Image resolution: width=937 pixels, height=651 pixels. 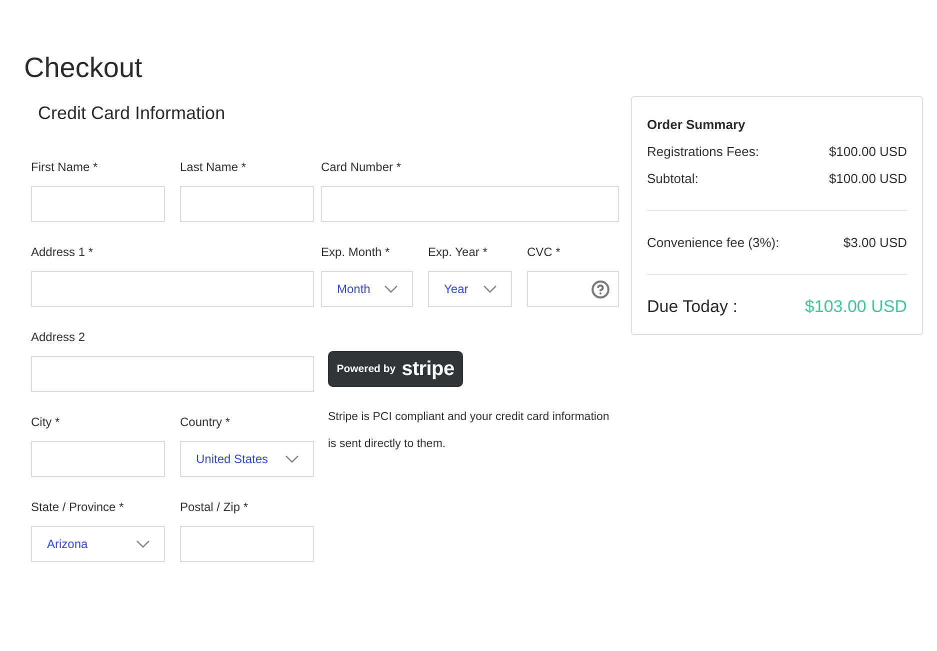 What do you see at coordinates (600, 289) in the screenshot?
I see `help-icon` at bounding box center [600, 289].